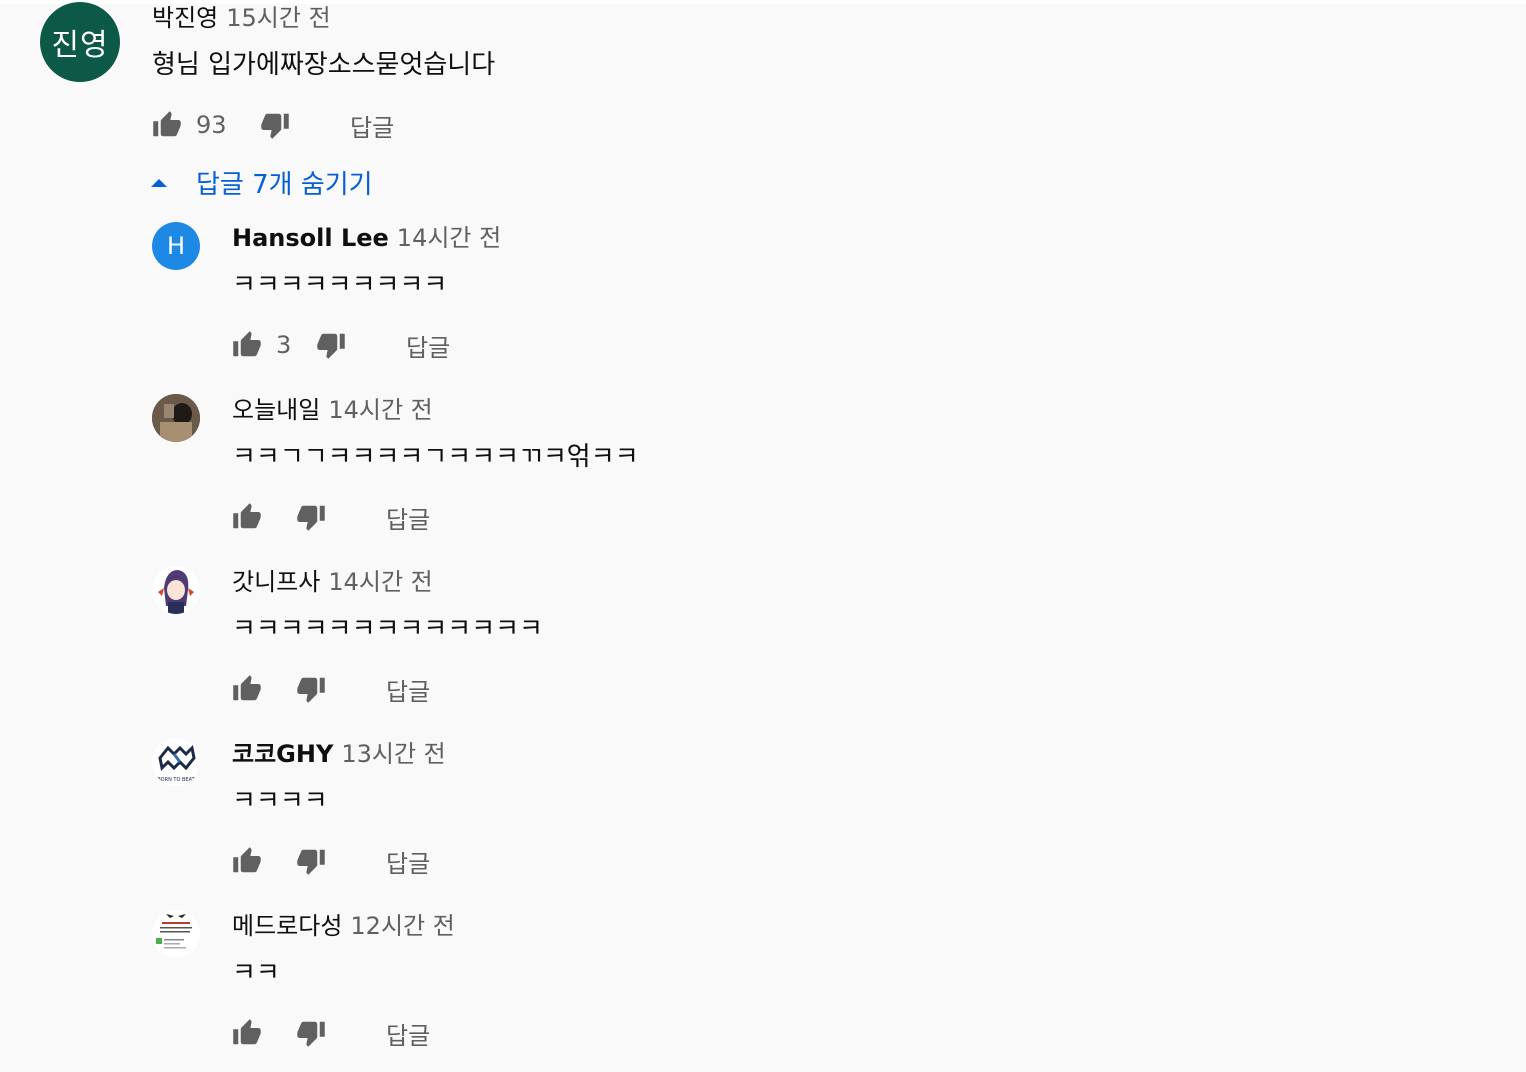 This screenshot has width=1526, height=1072. I want to click on avatar-initials: H, so click(176, 246).